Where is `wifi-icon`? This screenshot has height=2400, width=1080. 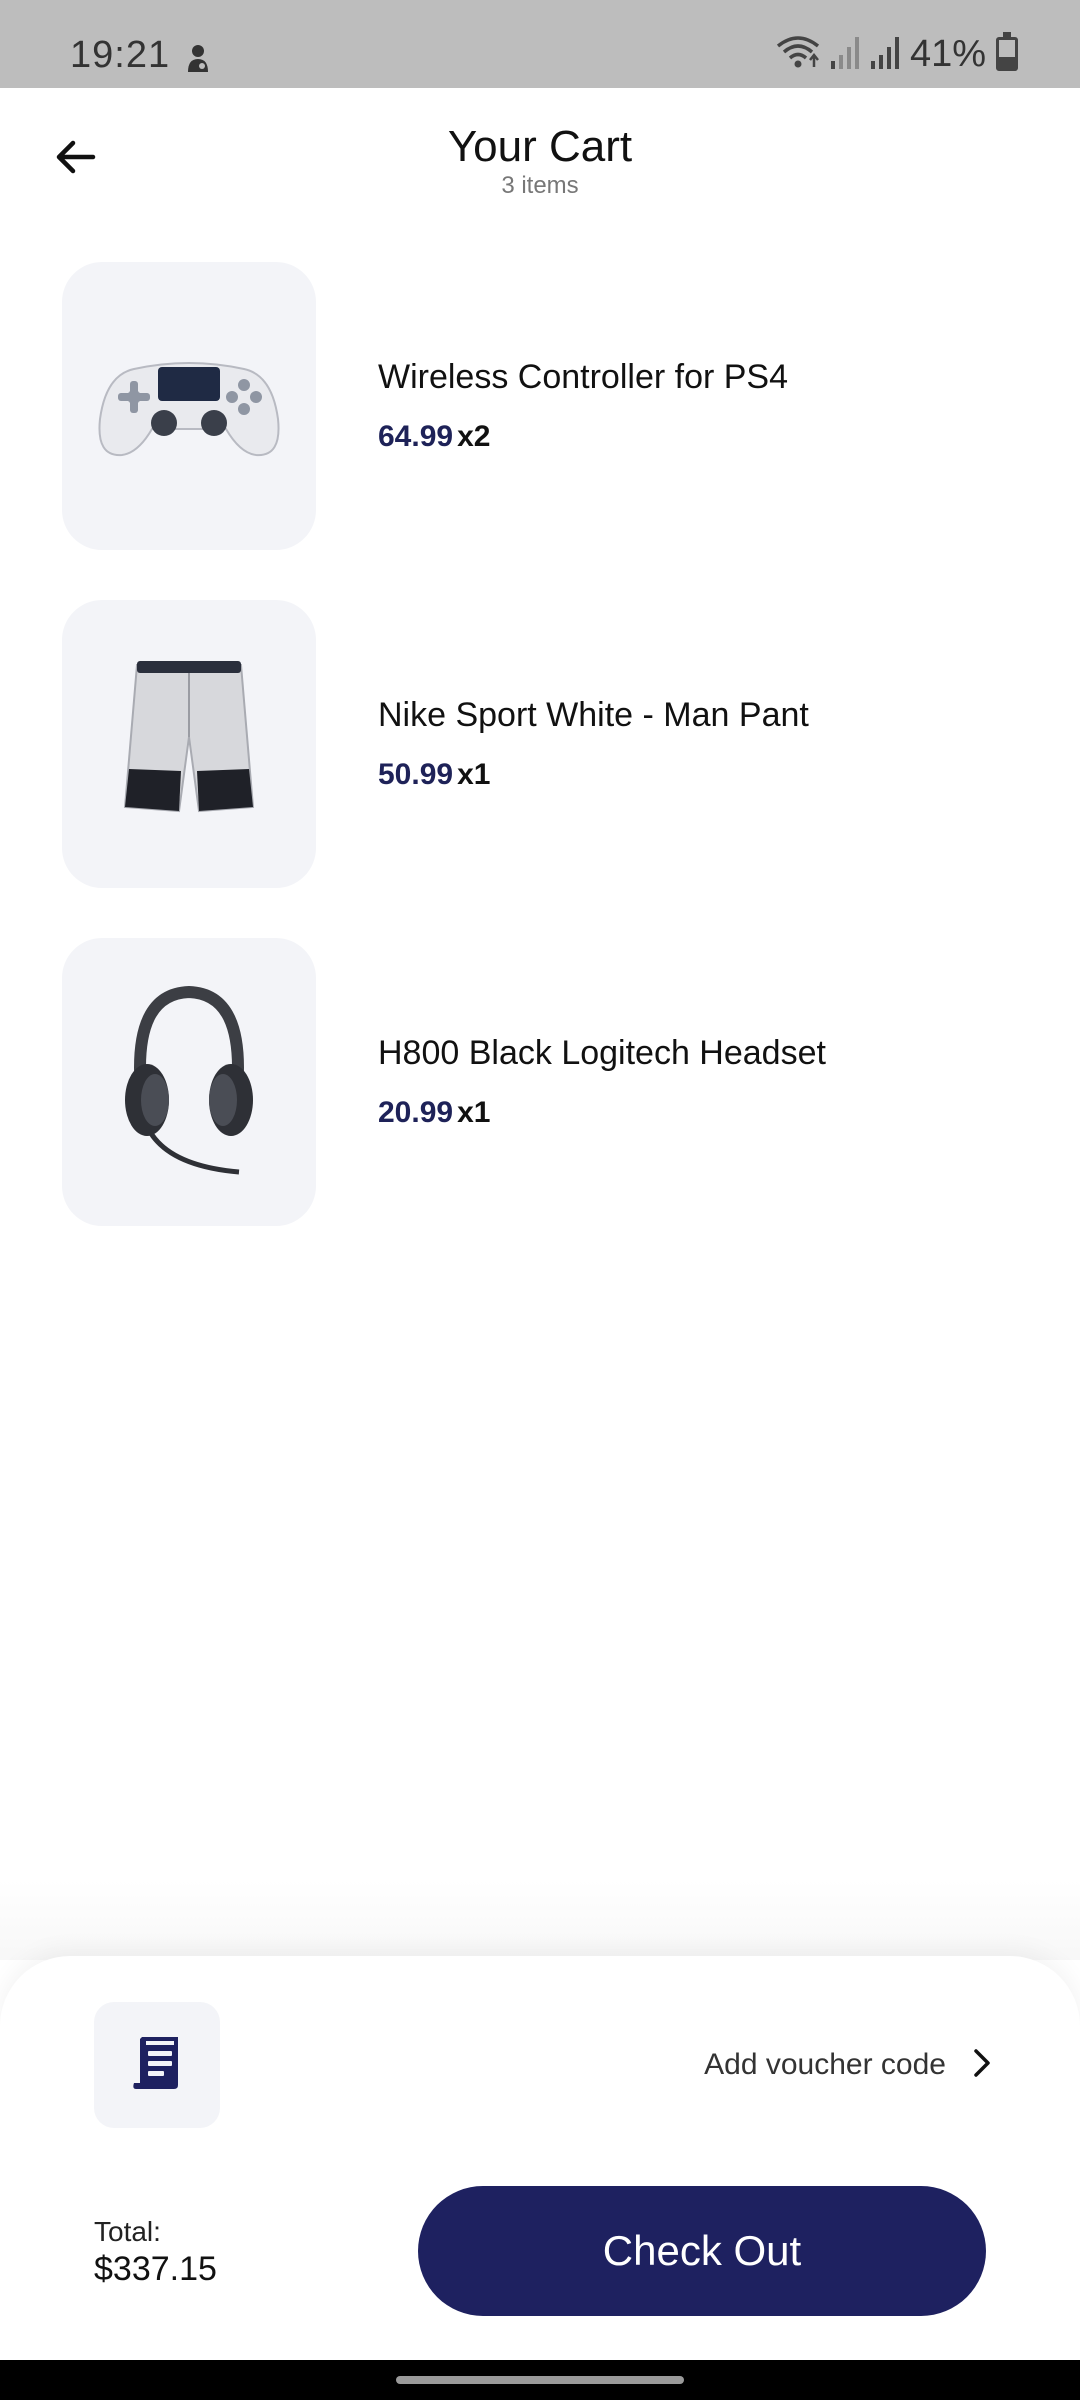
wifi-icon is located at coordinates (798, 54).